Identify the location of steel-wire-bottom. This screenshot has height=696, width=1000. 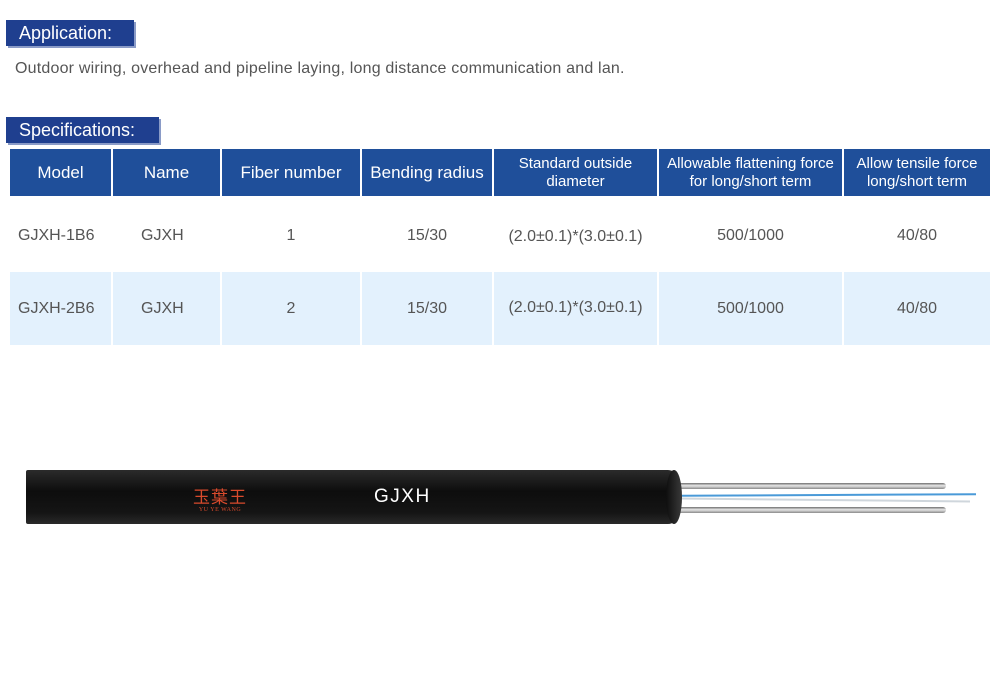
(812, 510).